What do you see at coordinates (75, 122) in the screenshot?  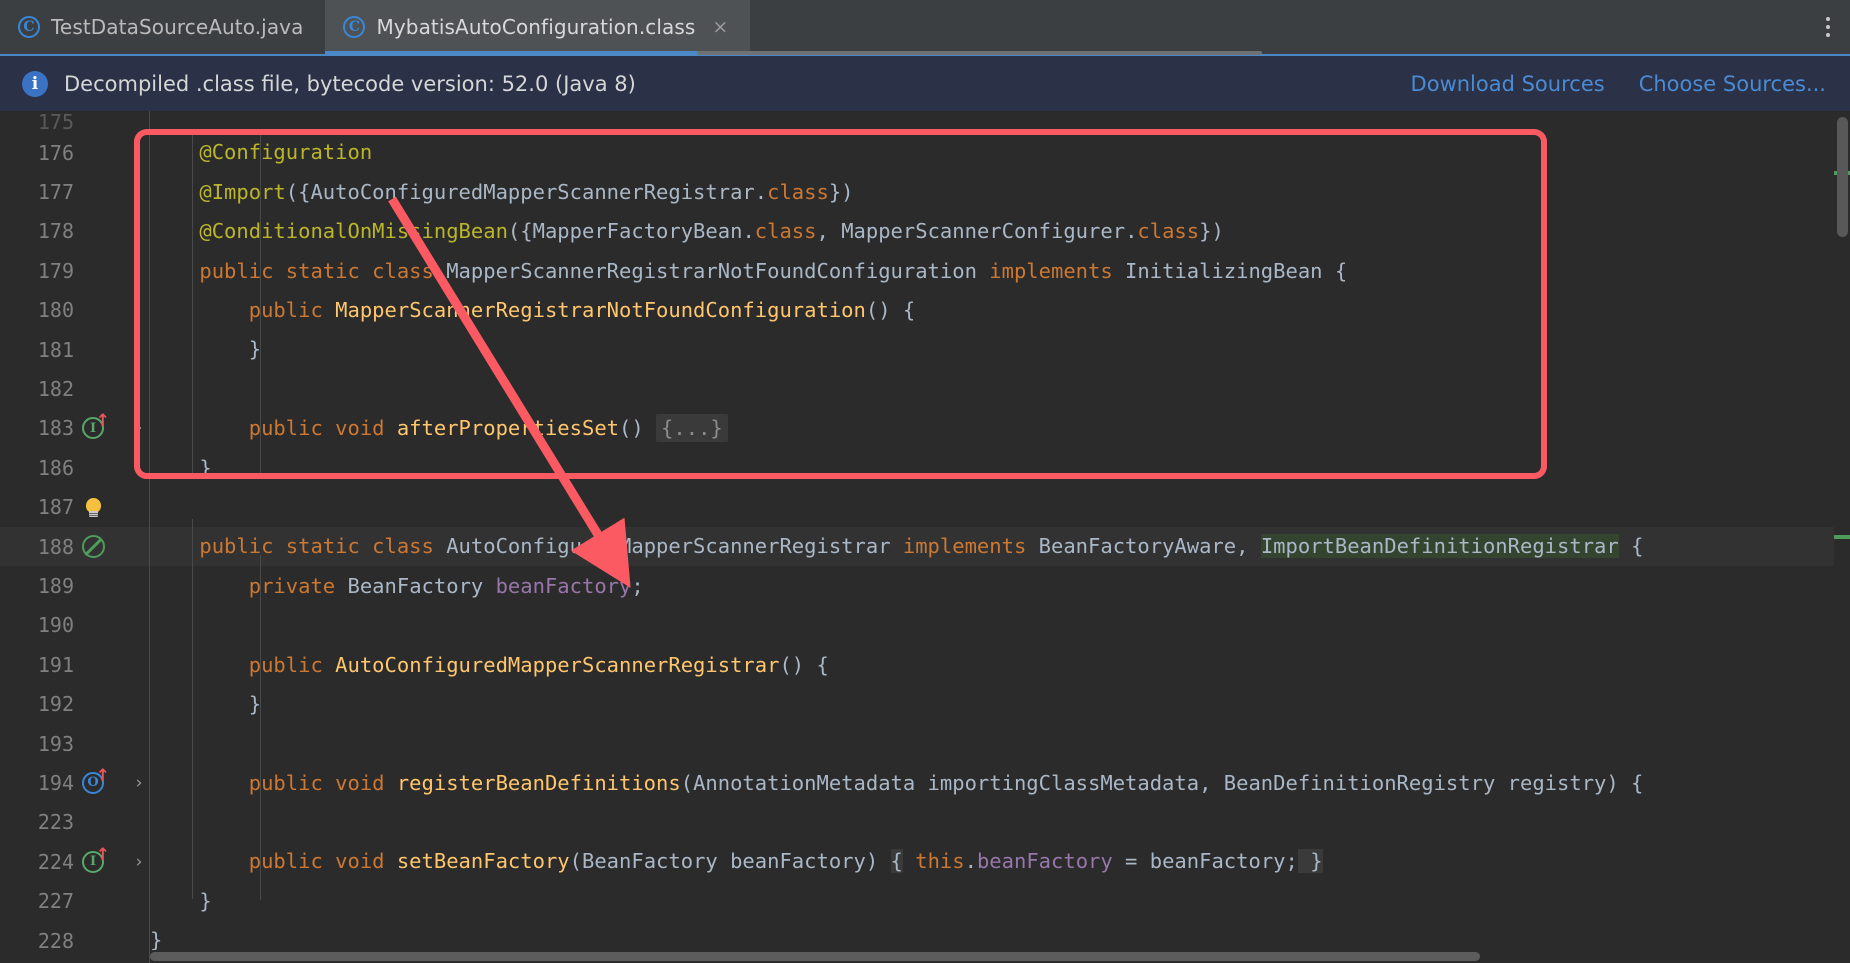 I see `gutter: 175` at bounding box center [75, 122].